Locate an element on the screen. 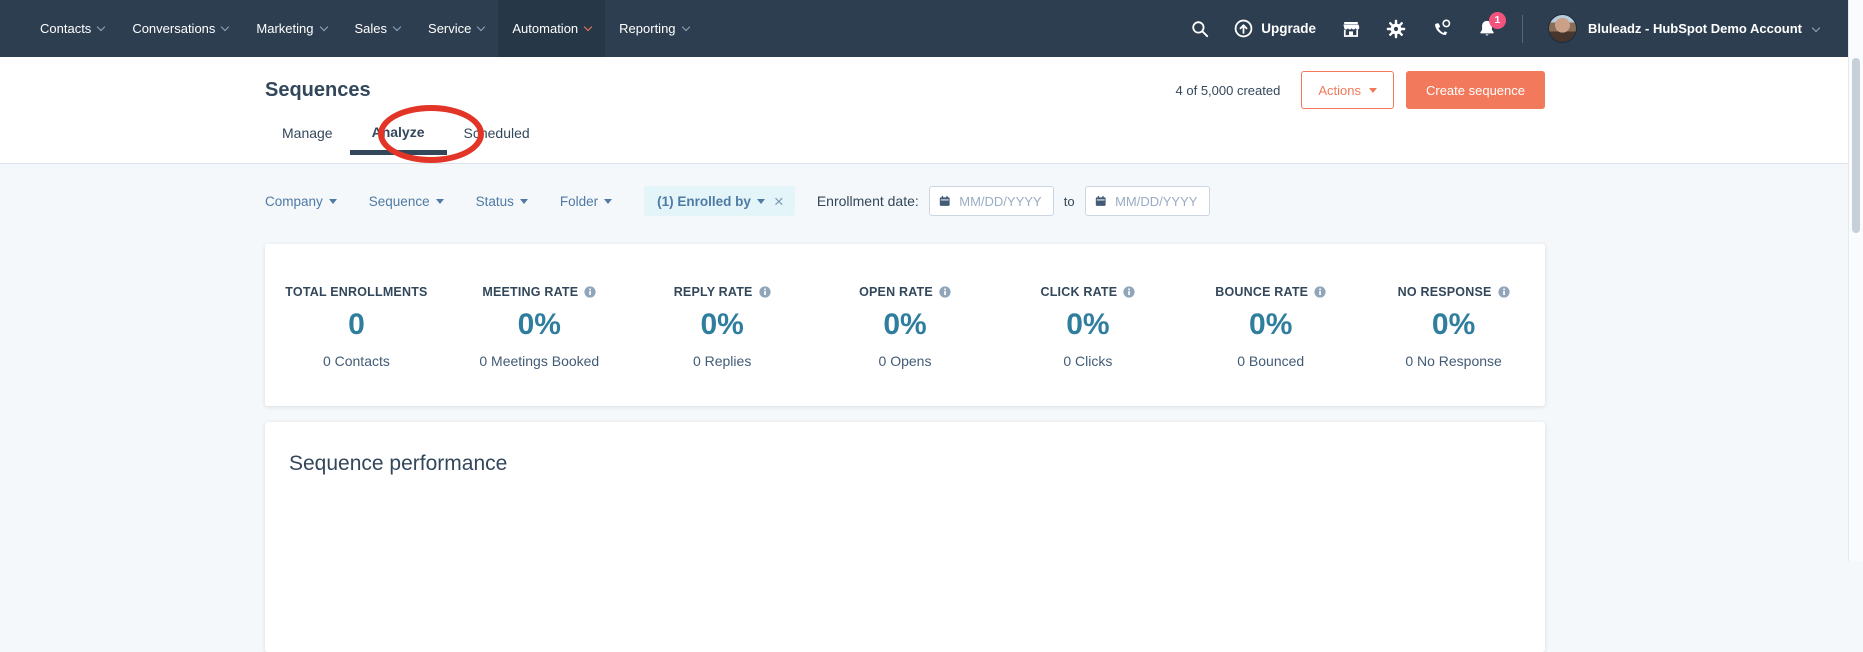 The width and height of the screenshot is (1863, 652). notifications-icon: 1 is located at coordinates (1491, 25).